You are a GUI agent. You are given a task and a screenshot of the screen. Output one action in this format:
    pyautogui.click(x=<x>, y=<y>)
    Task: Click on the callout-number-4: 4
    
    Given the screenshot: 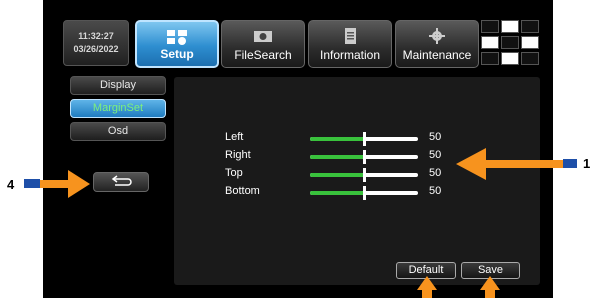 What is the action you would take?
    pyautogui.click(x=11, y=184)
    